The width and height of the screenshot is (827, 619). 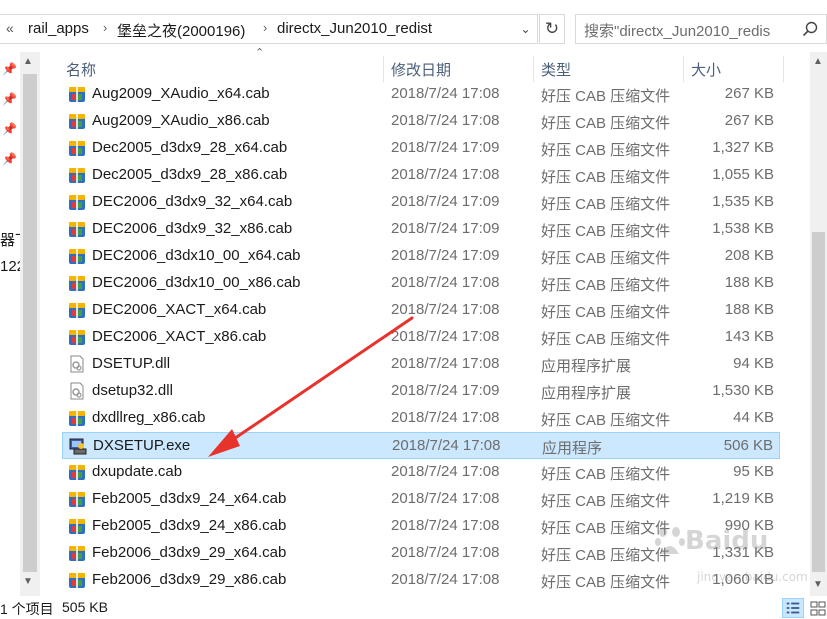 I want to click on overflow-chevrons-icon: «, so click(x=10, y=28).